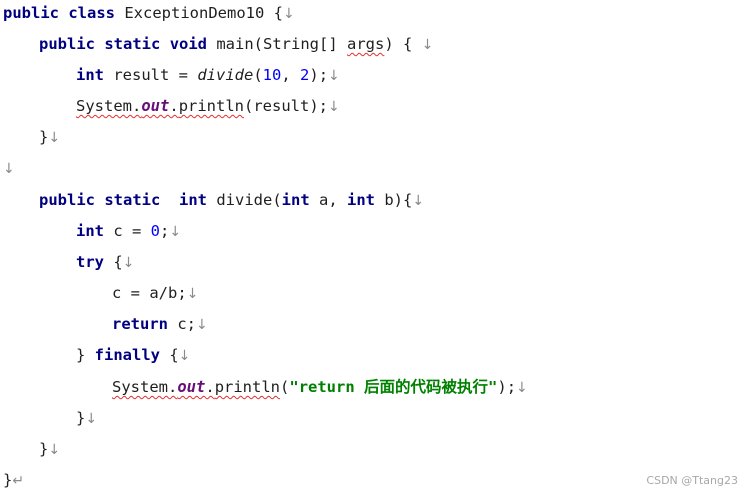 This screenshot has width=748, height=495. Describe the element at coordinates (151, 75) in the screenshot. I see `result-assign: result =` at that location.